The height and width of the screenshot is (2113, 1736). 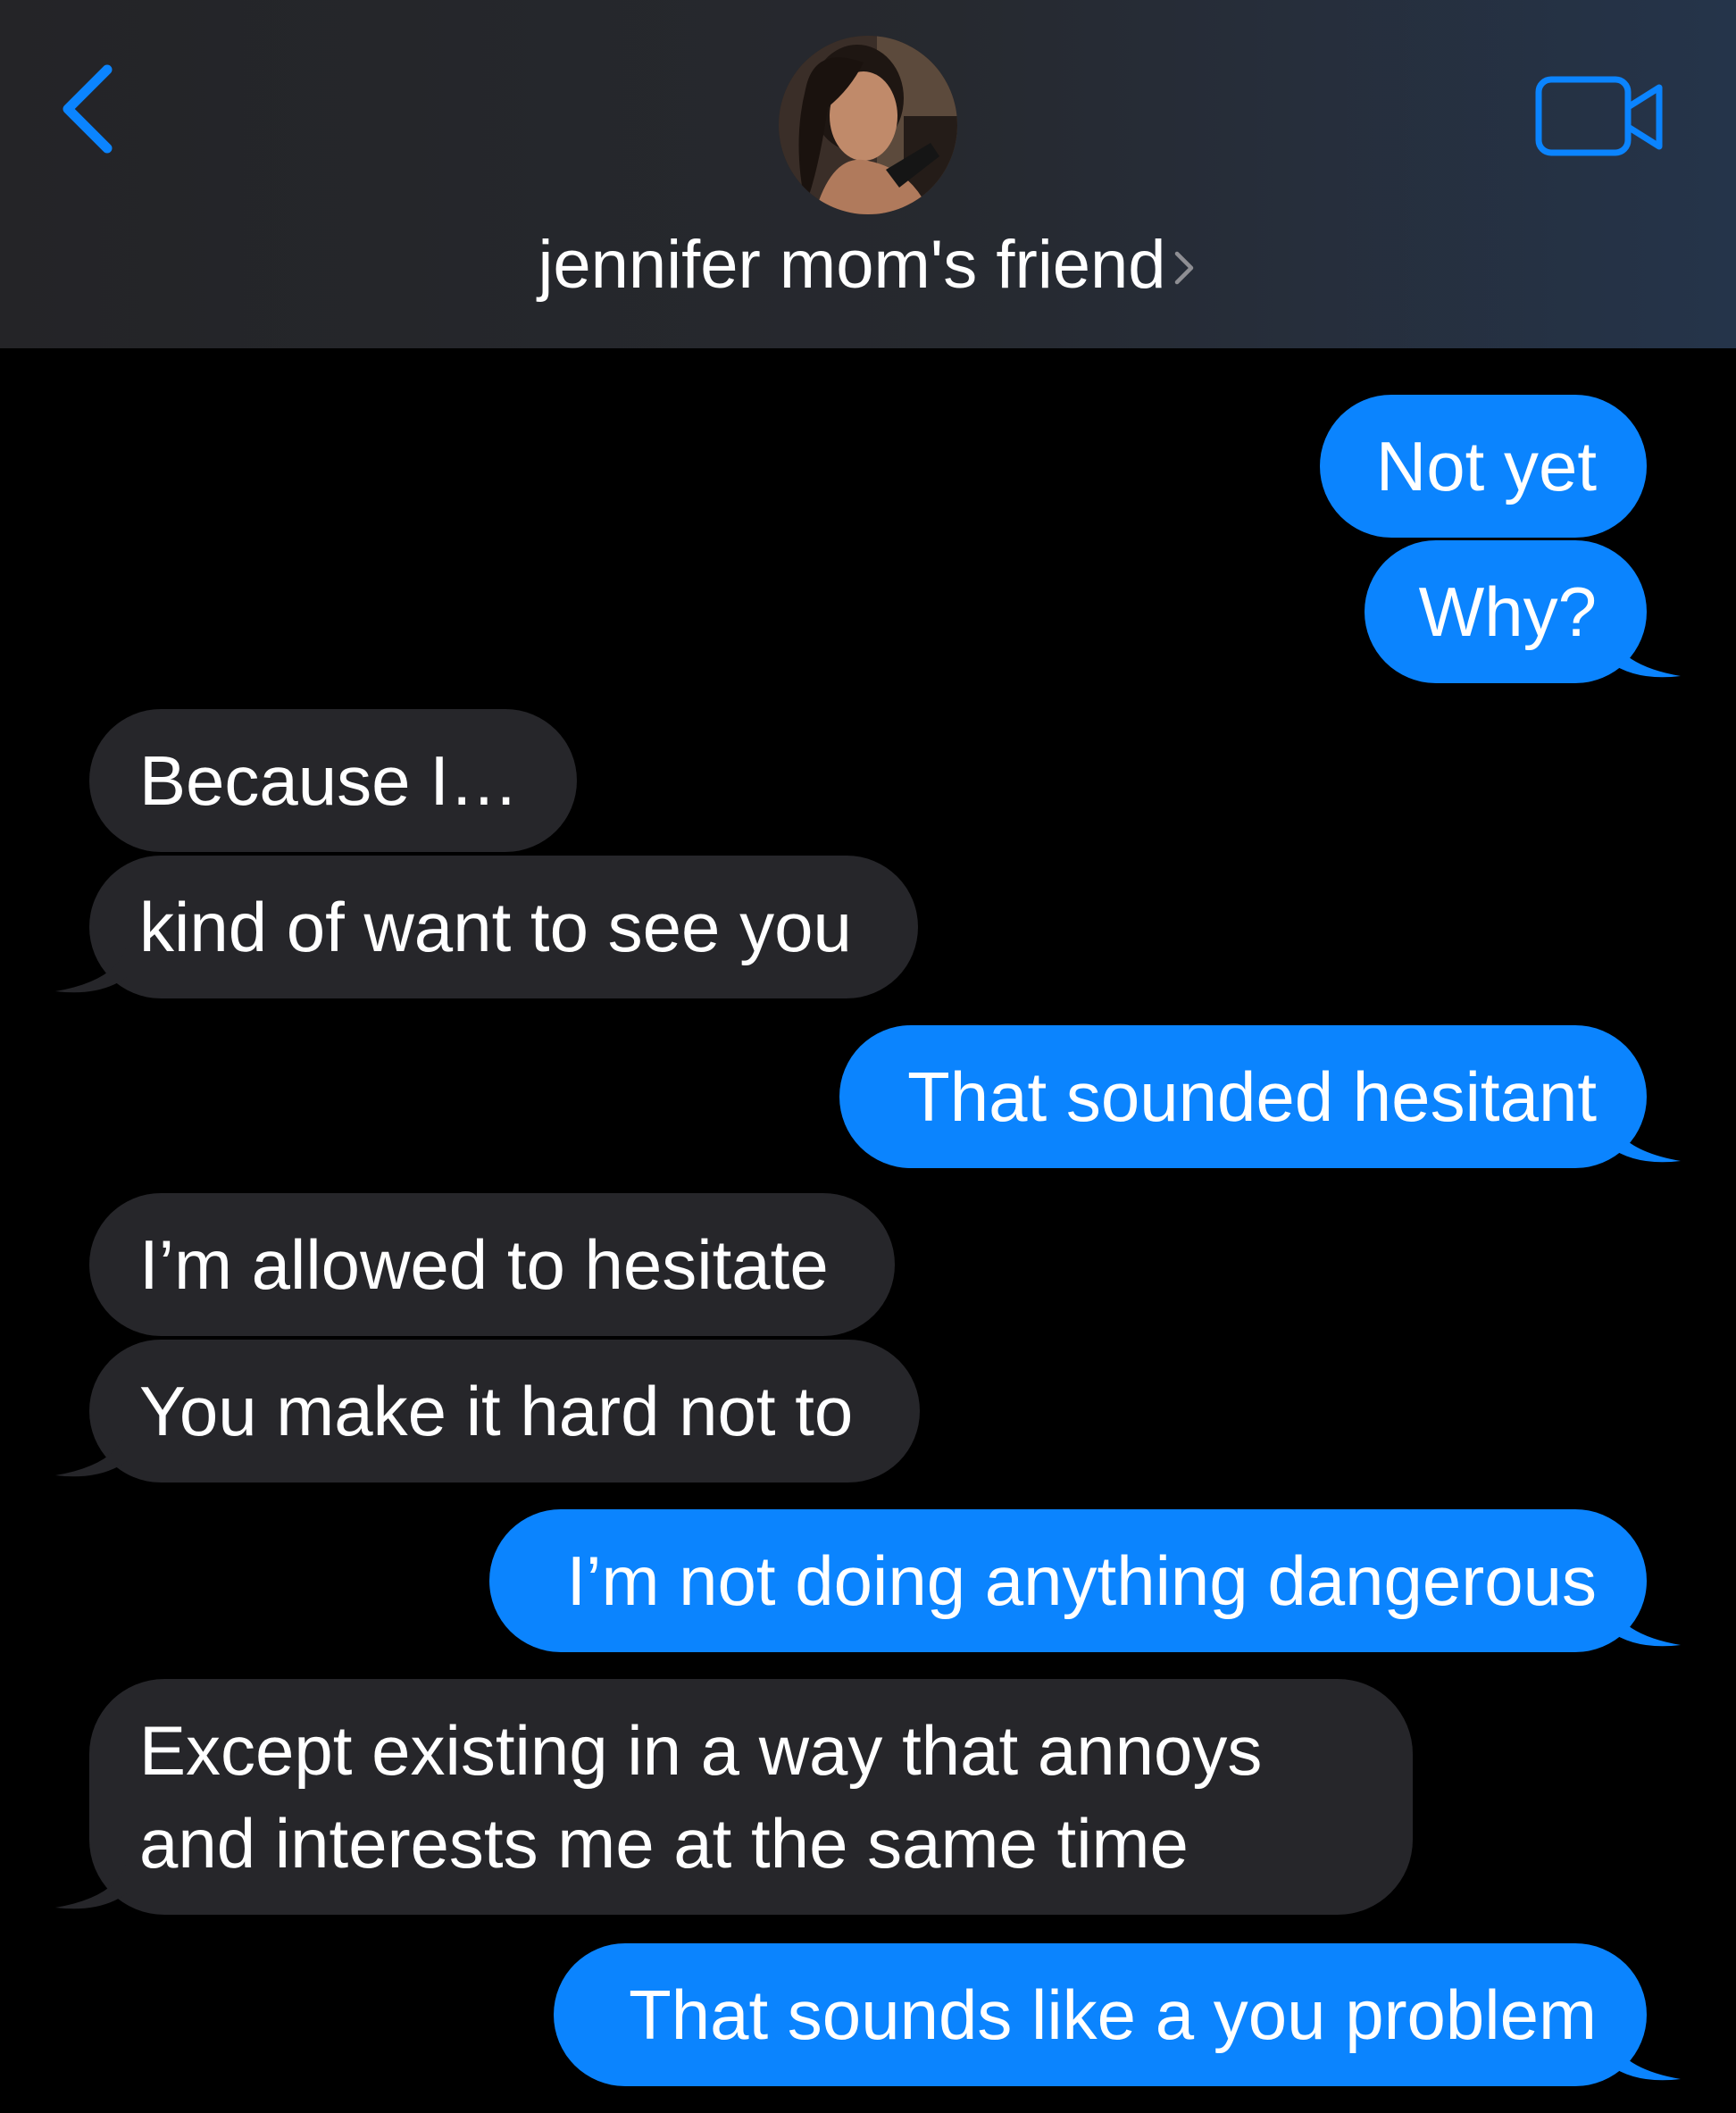 What do you see at coordinates (1243, 1097) in the screenshot?
I see `sent-message-bubble: That sounded hesitant` at bounding box center [1243, 1097].